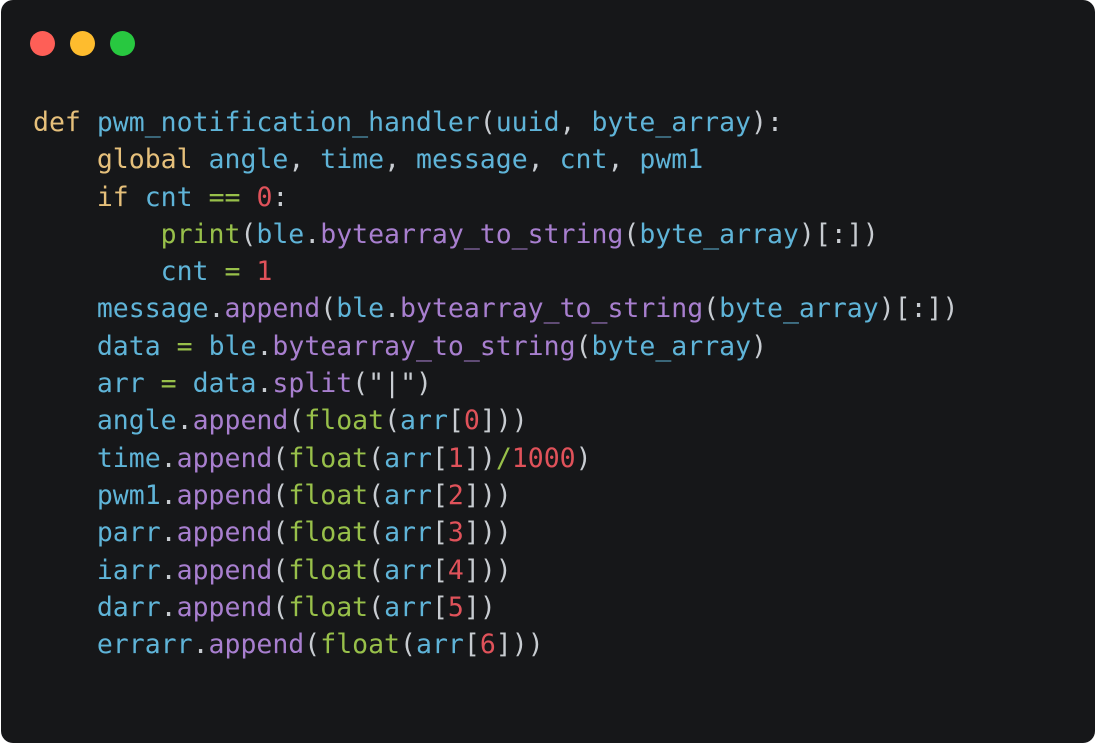 The image size is (1096, 744). Describe the element at coordinates (168, 197) in the screenshot. I see `code-token: cnt` at that location.